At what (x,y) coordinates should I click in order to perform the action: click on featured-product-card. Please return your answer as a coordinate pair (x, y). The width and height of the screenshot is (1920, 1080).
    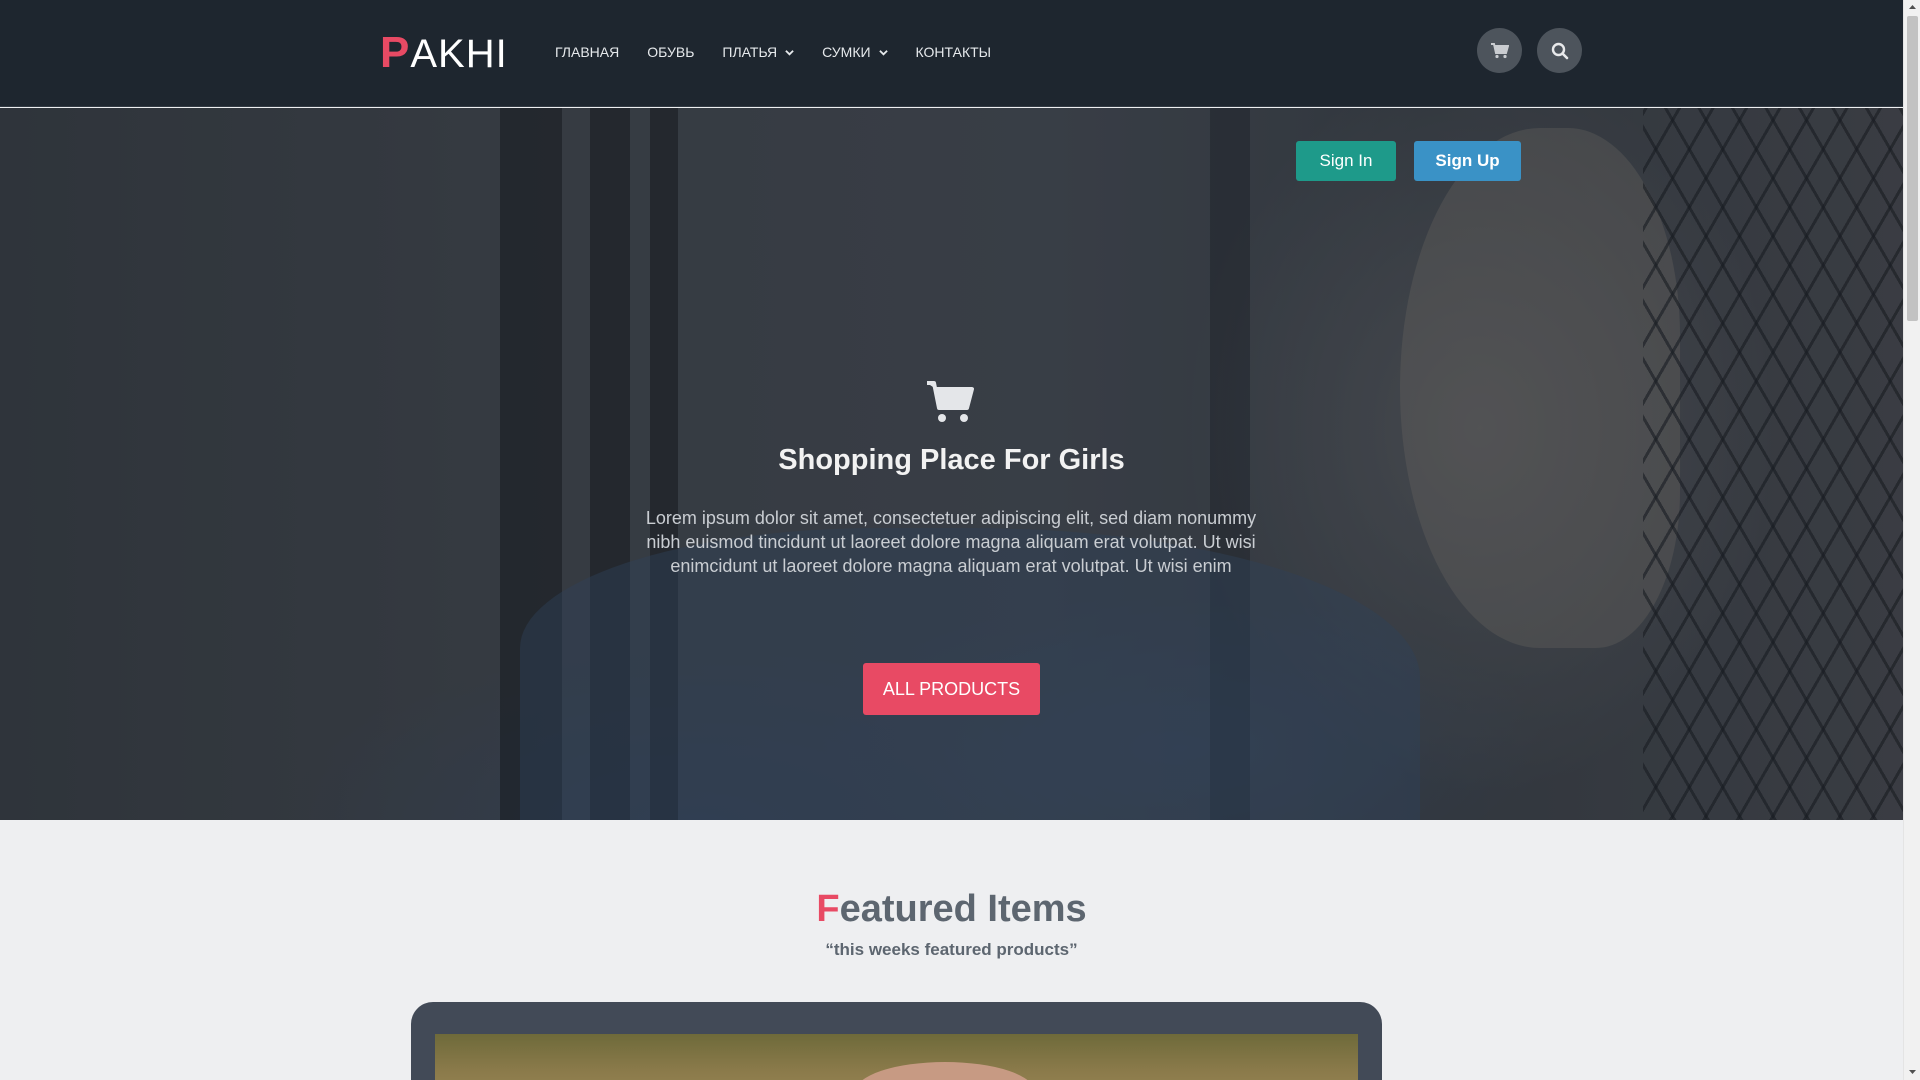
    Looking at the image, I should click on (896, 1041).